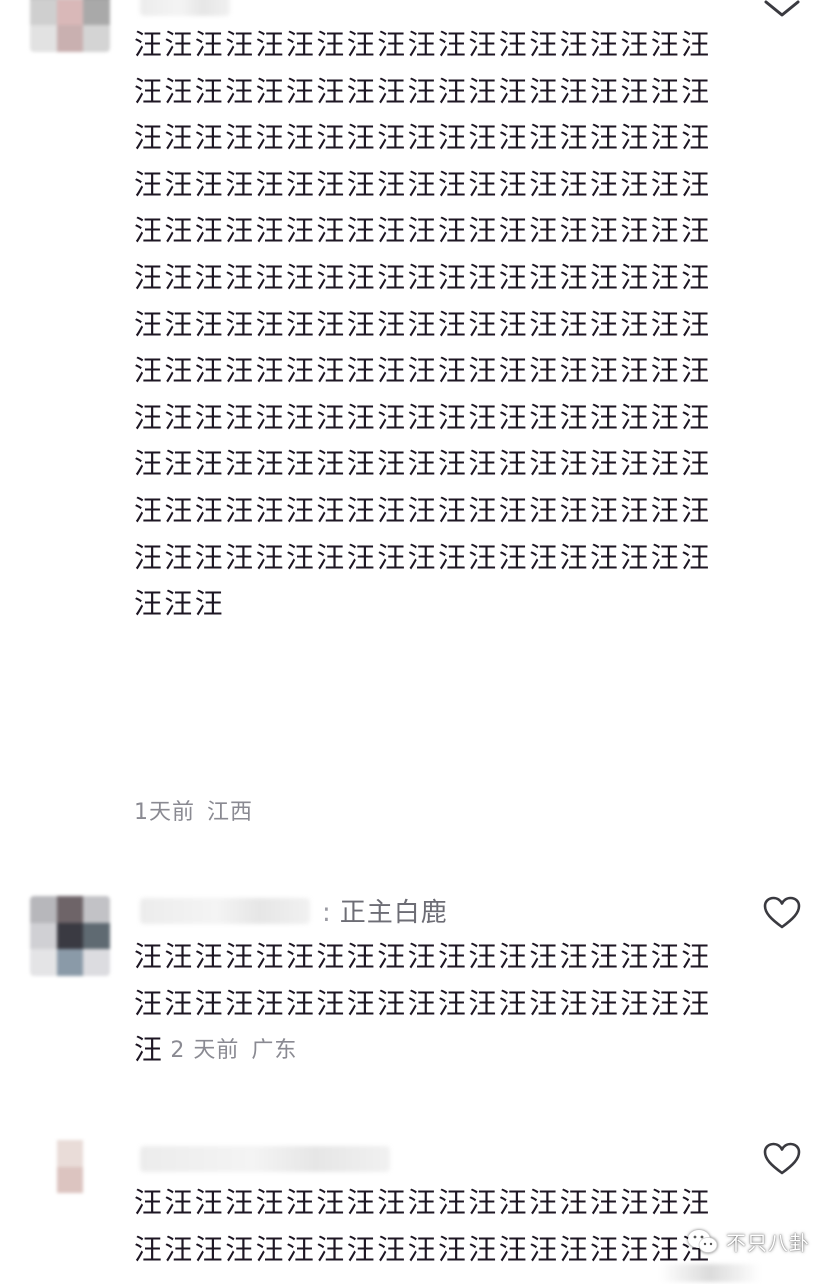 The height and width of the screenshot is (1284, 830). I want to click on comment-location: 广东, so click(274, 1051).